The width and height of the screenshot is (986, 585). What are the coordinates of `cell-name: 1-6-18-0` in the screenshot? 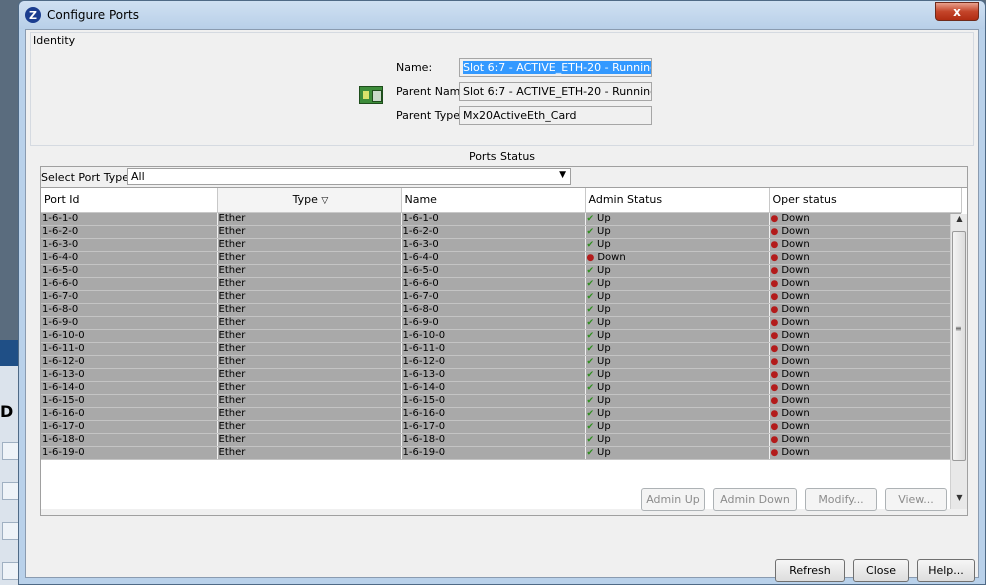 It's located at (493, 440).